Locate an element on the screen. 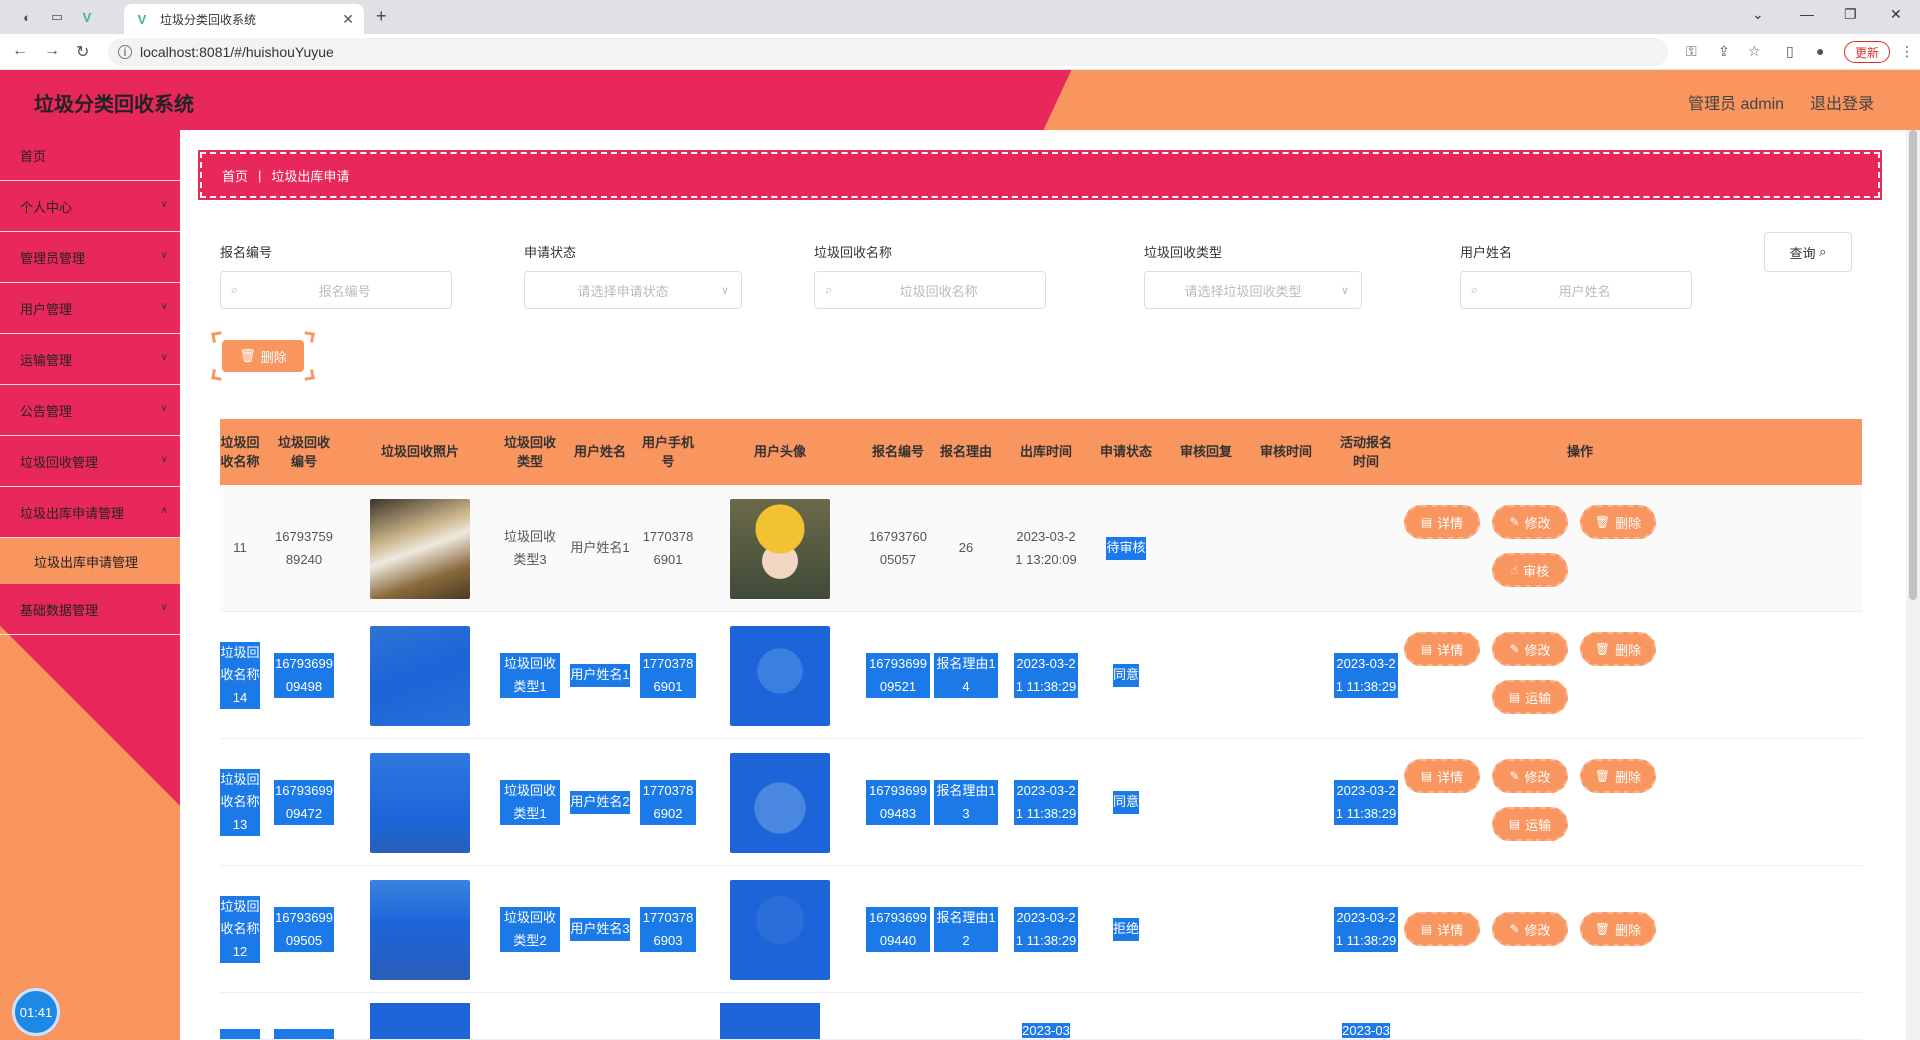 The height and width of the screenshot is (1040, 1920). reload-icon: ↻ is located at coordinates (82, 52).